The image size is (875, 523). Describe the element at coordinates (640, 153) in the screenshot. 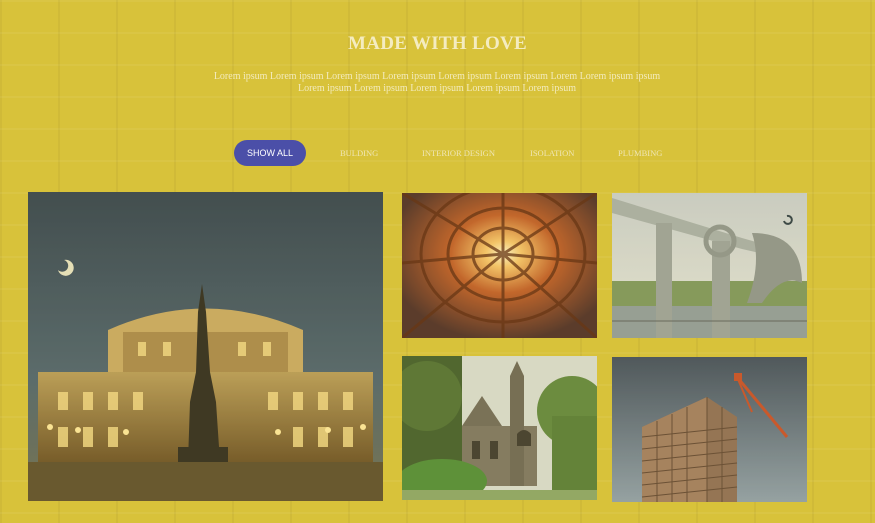

I see `filter-plumbing: PLUMBING` at that location.